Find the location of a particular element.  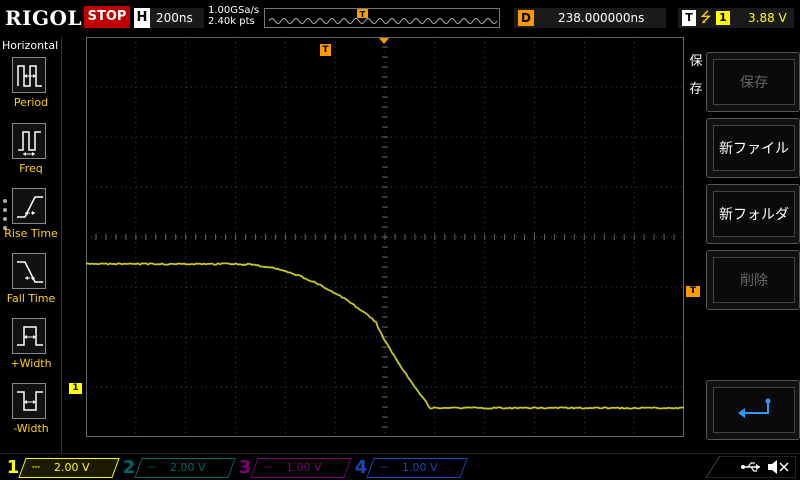

return-icon is located at coordinates (754, 410).